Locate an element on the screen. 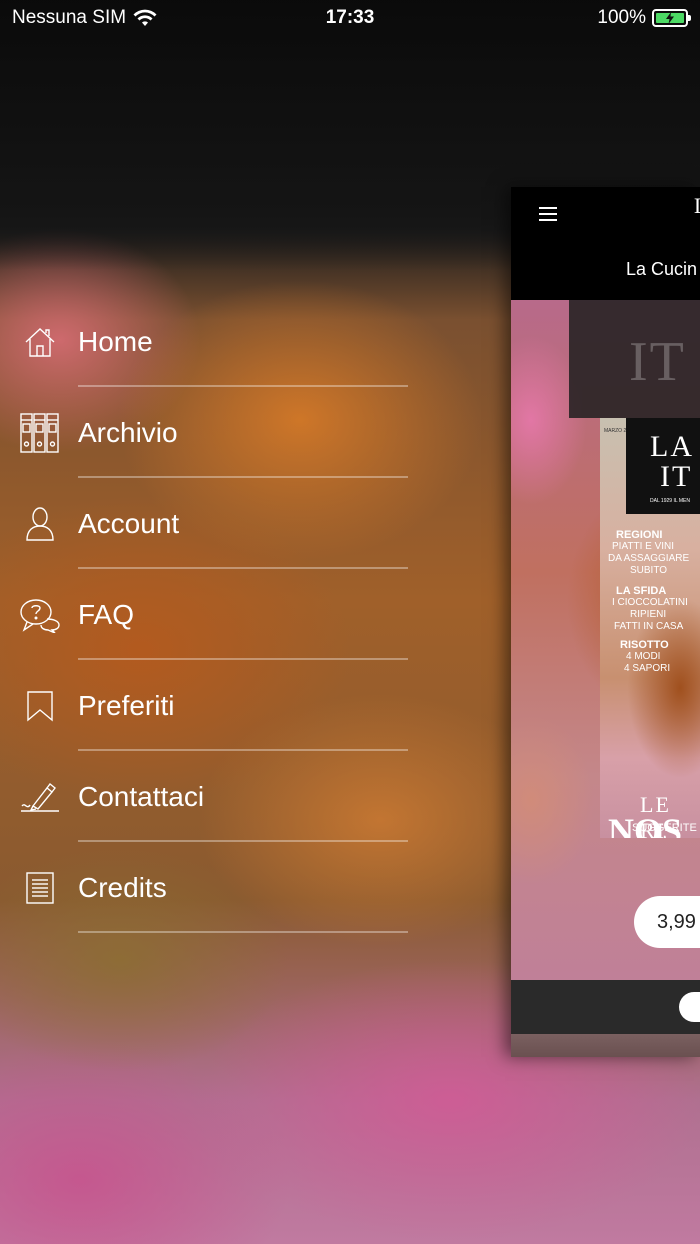 This screenshot has width=700, height=1244. cover-regioni-title: REGIONI is located at coordinates (639, 535).